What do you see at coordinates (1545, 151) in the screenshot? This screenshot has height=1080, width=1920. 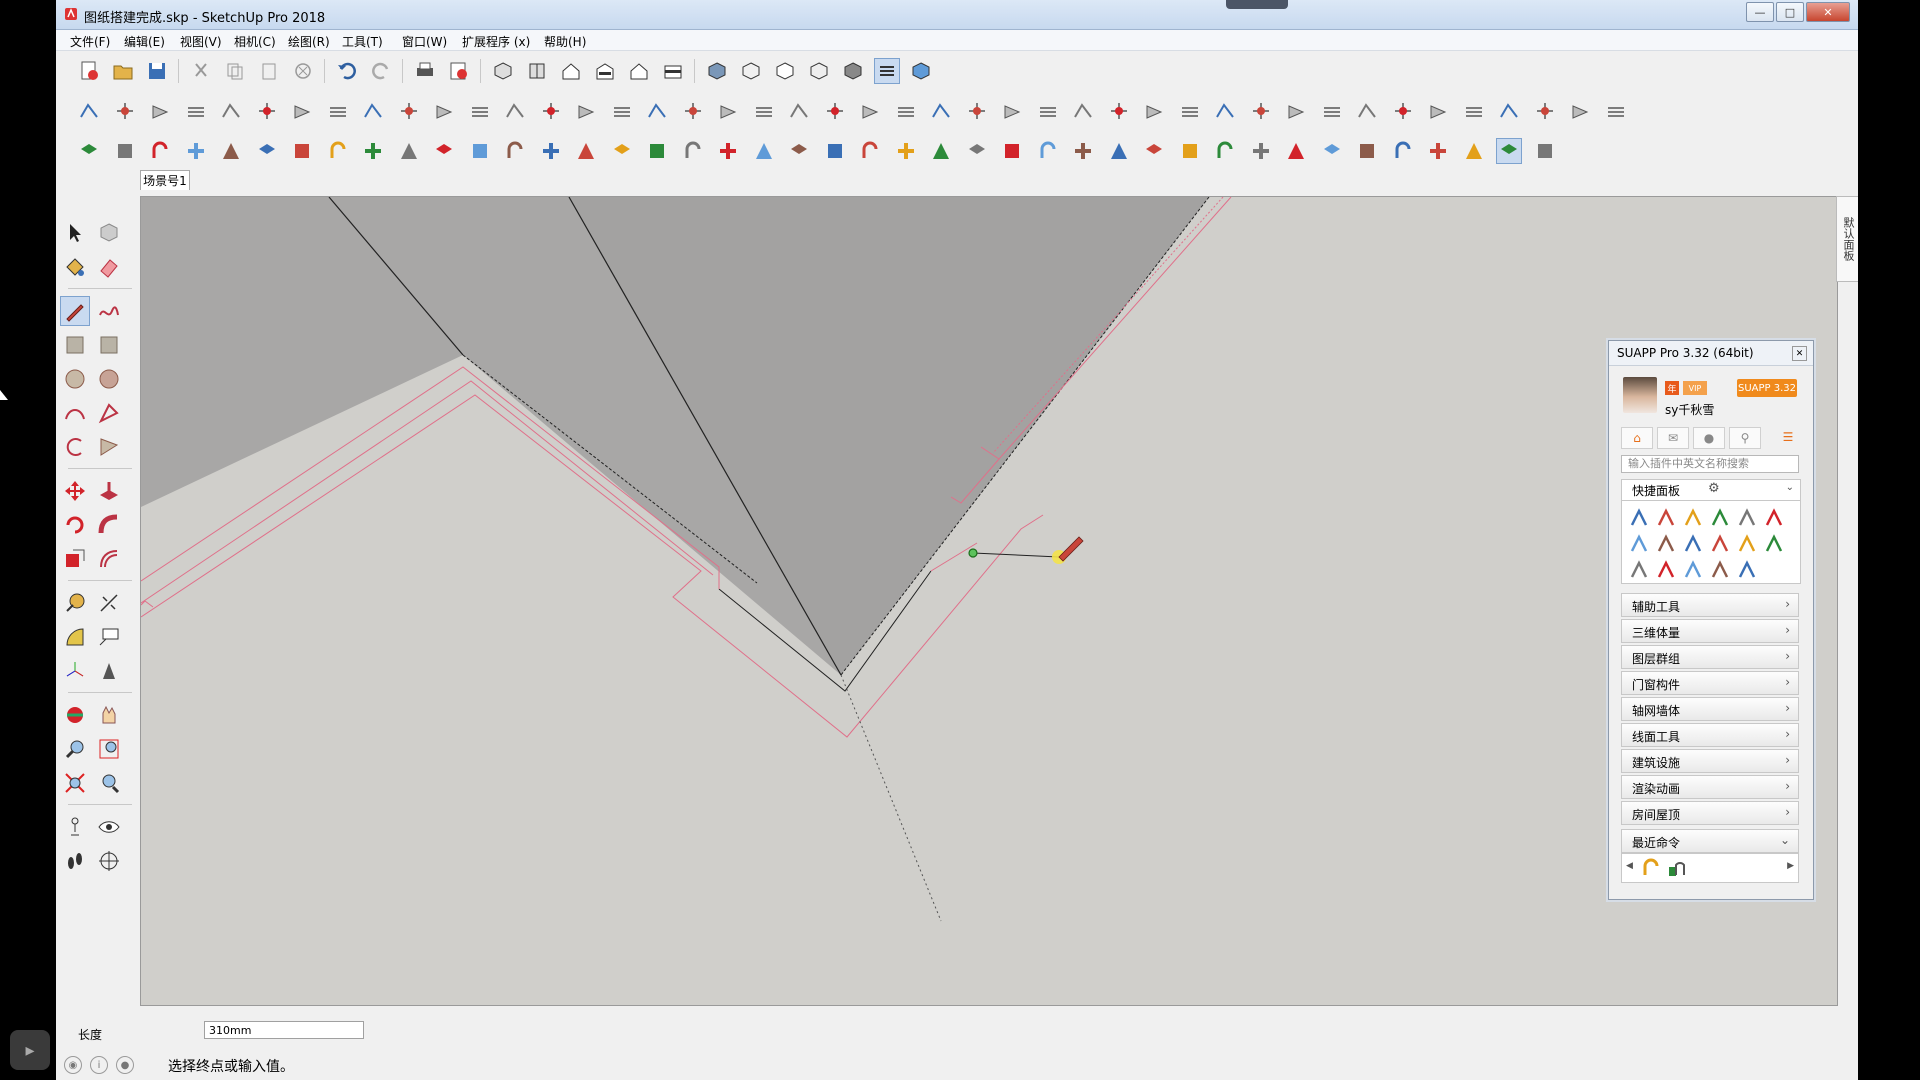 I see `extension-tool-42-icon` at bounding box center [1545, 151].